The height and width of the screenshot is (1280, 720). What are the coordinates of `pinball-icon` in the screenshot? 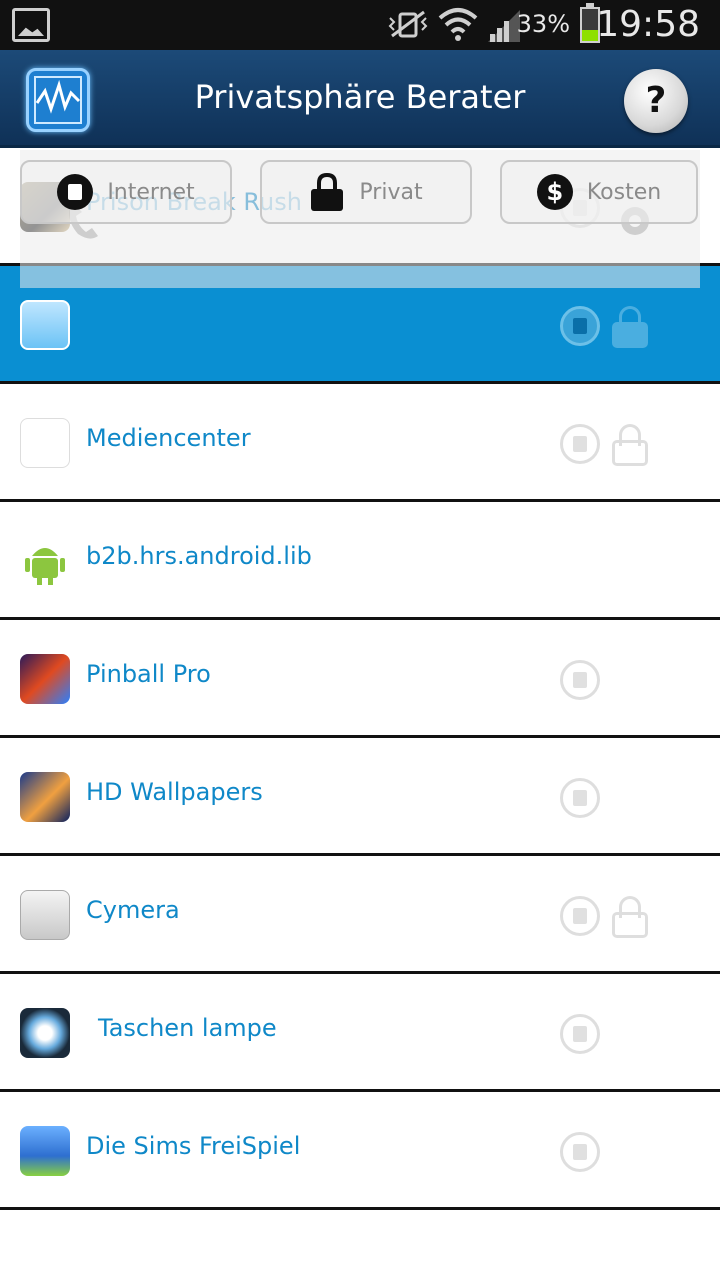 It's located at (45, 679).